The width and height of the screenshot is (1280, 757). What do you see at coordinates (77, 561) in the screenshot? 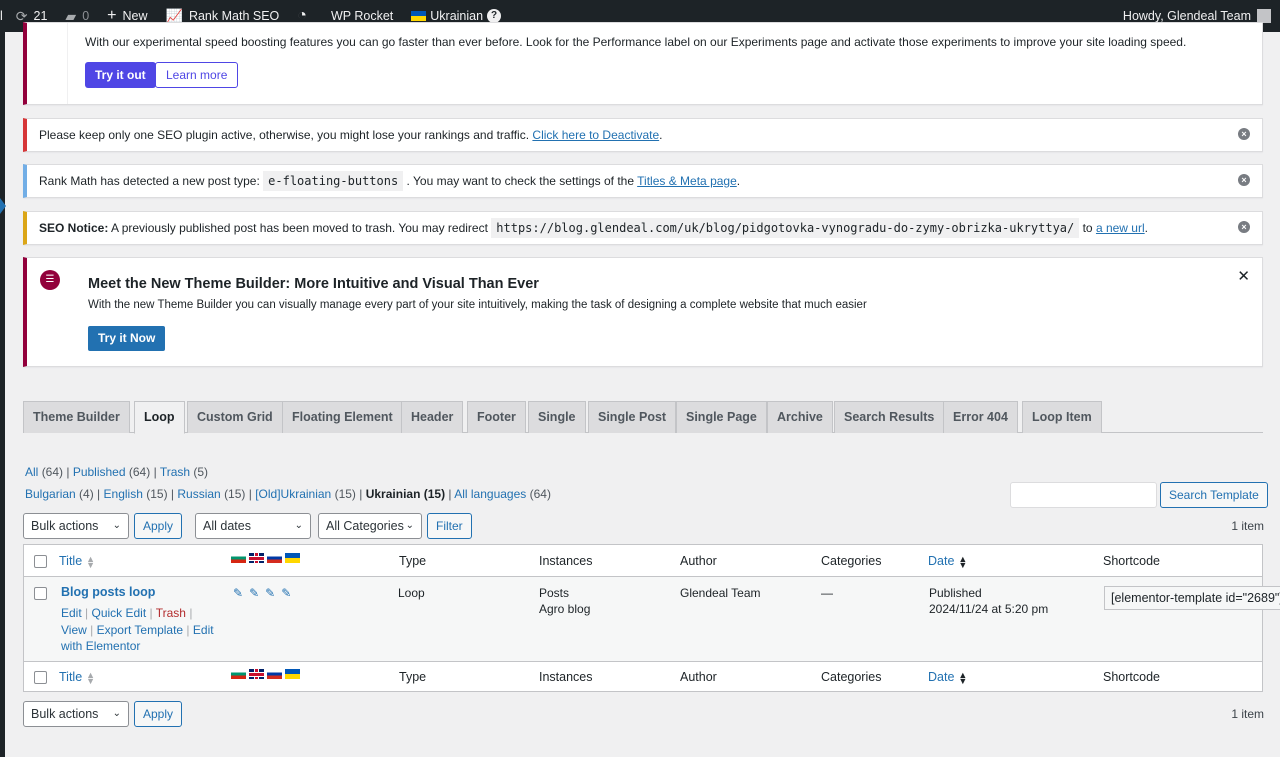
I see `column-title-sort: Title ▲ ▼` at bounding box center [77, 561].